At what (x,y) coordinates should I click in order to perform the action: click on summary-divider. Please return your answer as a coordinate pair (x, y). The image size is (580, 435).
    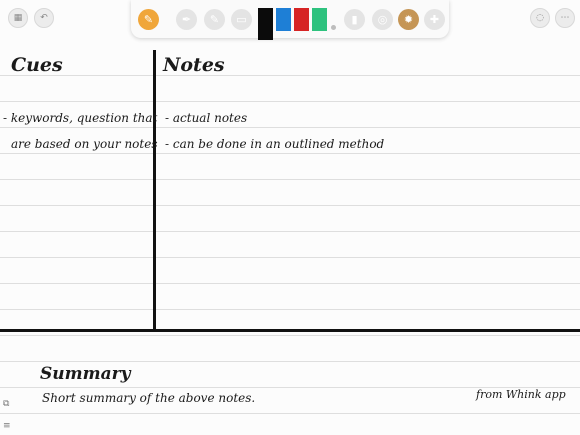
    Looking at the image, I should click on (290, 330).